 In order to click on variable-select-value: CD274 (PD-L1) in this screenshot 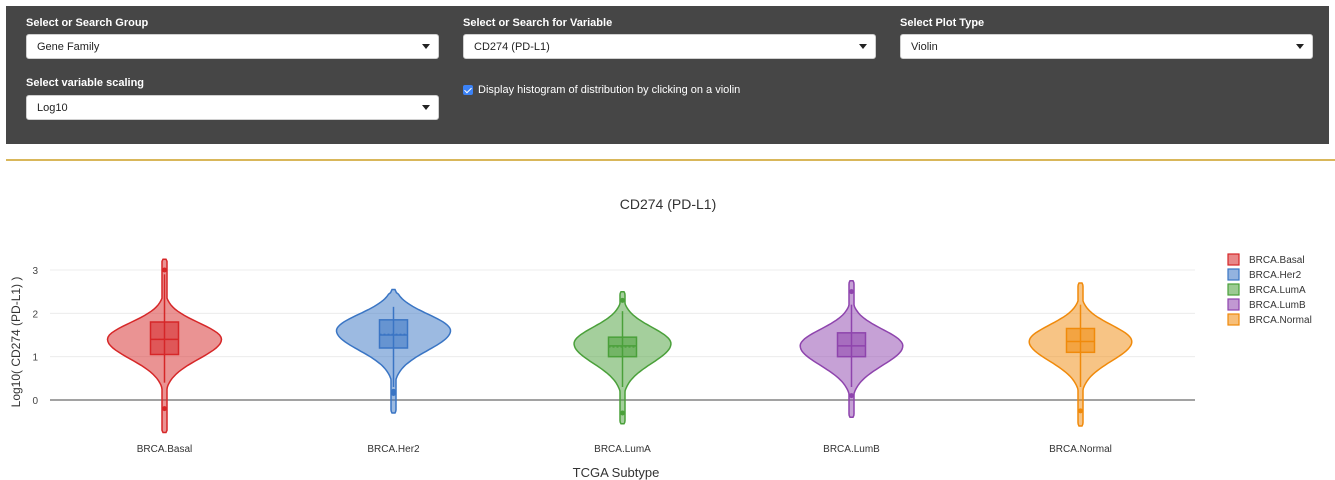, I will do `click(512, 47)`.